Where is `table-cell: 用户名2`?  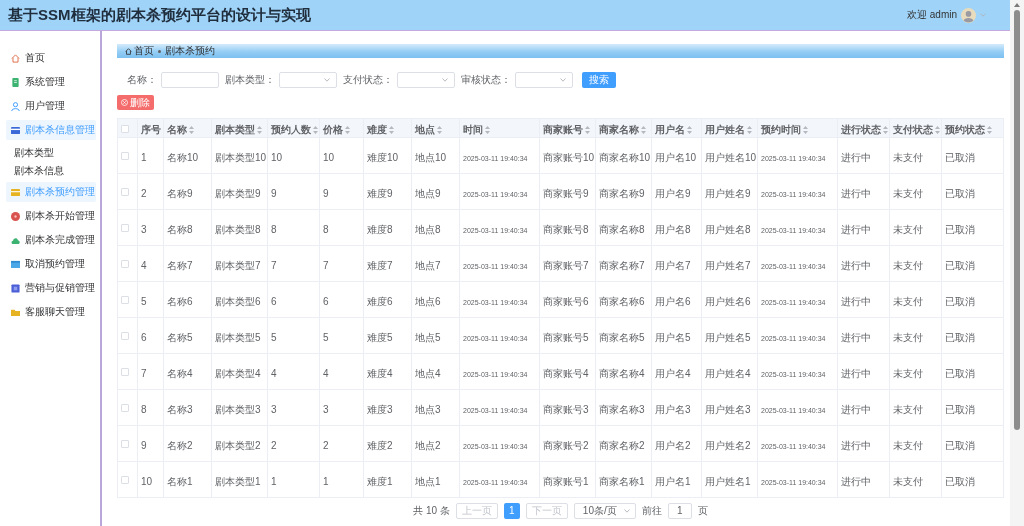 table-cell: 用户名2 is located at coordinates (673, 445).